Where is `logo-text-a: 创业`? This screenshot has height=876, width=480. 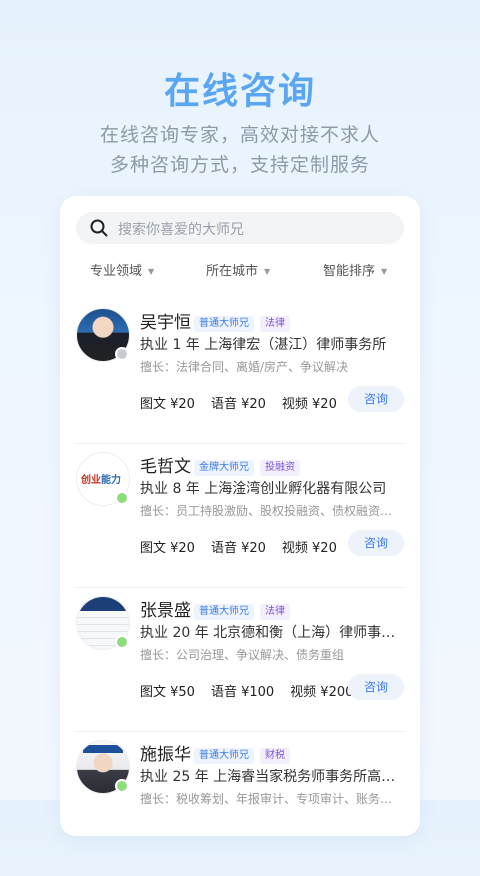 logo-text-a: 创业 is located at coordinates (91, 480).